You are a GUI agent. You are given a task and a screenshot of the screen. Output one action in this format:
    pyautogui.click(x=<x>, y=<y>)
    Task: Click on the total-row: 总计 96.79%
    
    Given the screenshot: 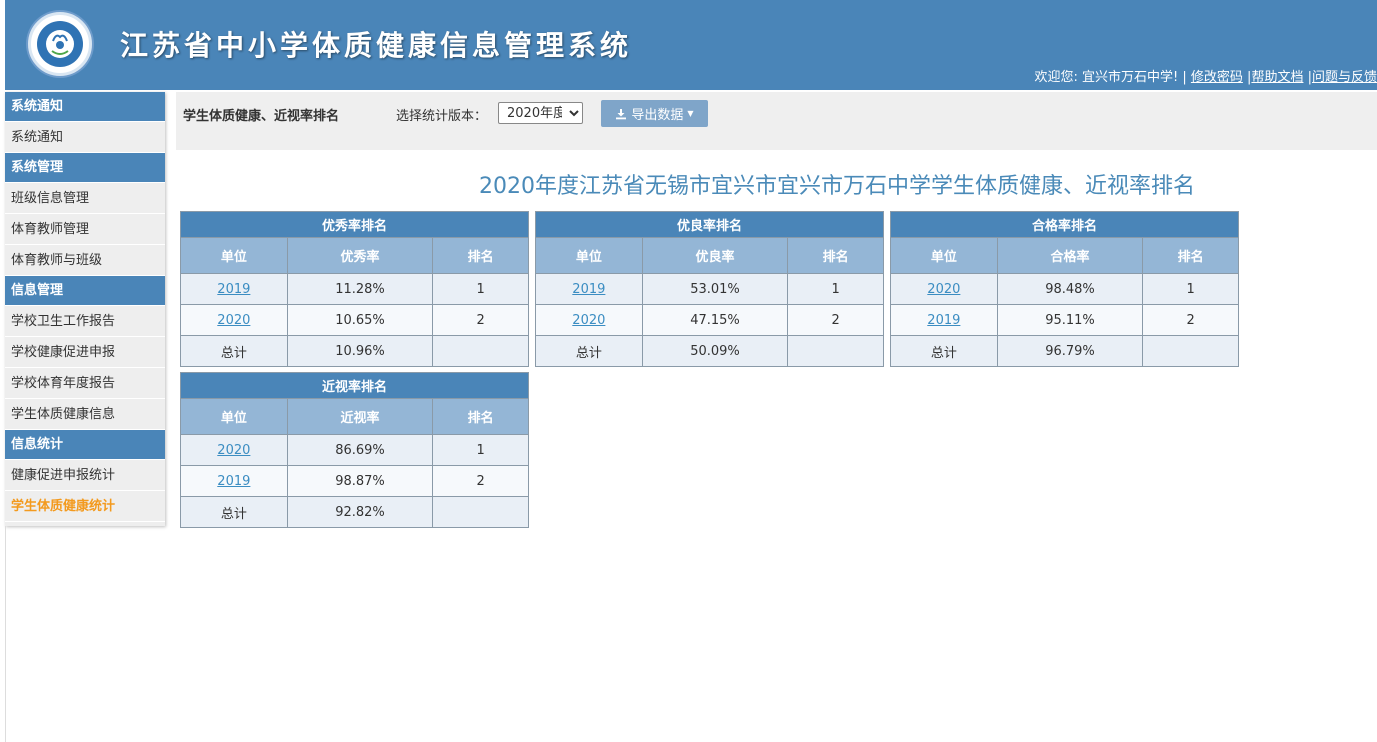 What is the action you would take?
    pyautogui.click(x=1064, y=351)
    